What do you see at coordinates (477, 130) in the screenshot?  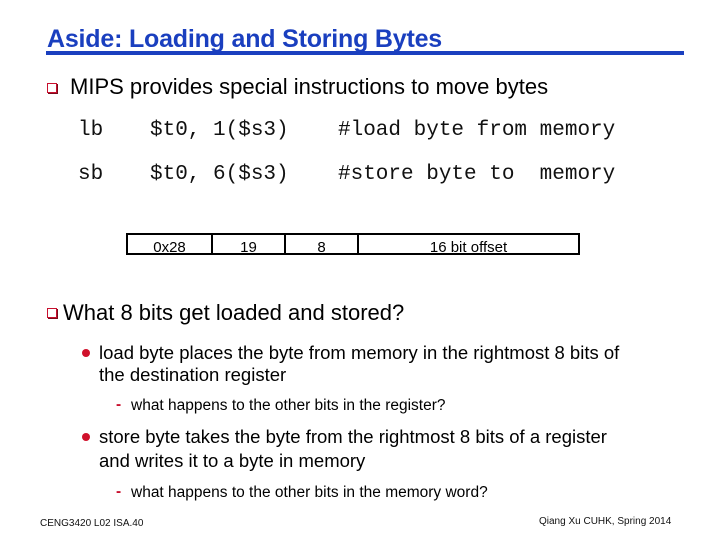 I see `code-comment: #load byte from memory` at bounding box center [477, 130].